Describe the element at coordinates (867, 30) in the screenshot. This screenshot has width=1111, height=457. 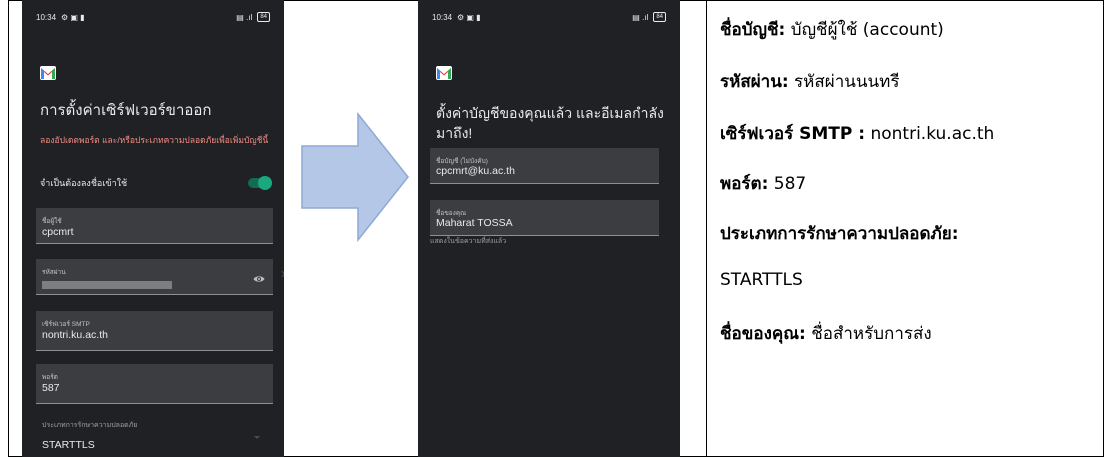
I see `account-value: บัญชีผู้ใช้ (account)` at that location.